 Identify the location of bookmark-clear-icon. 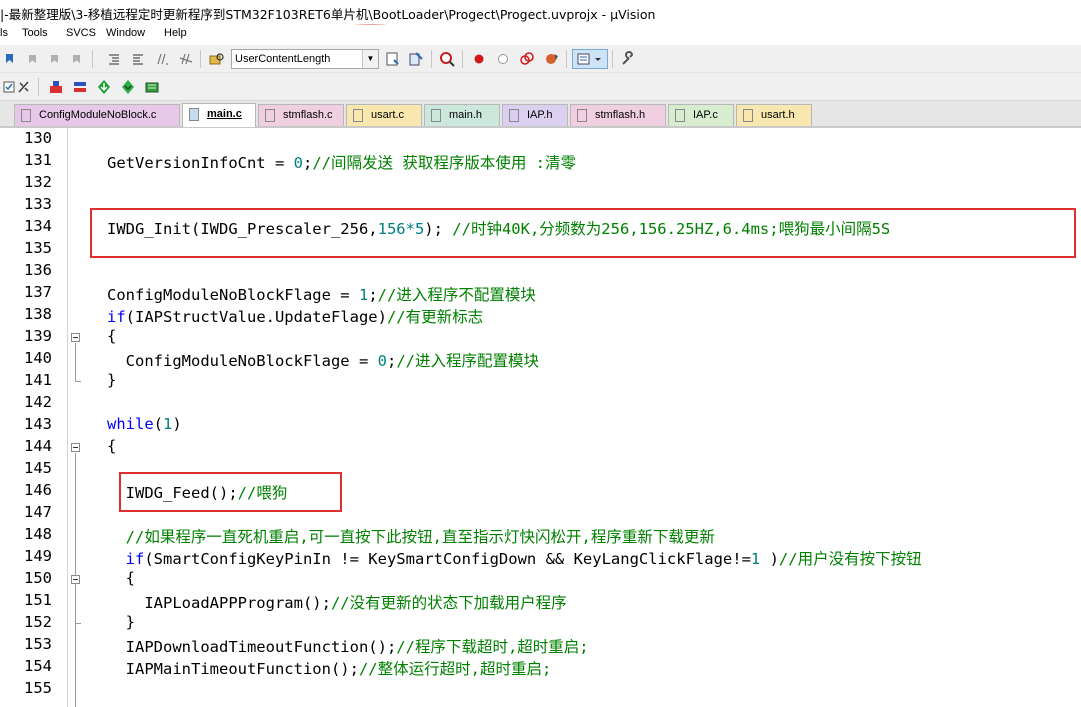
(76, 59).